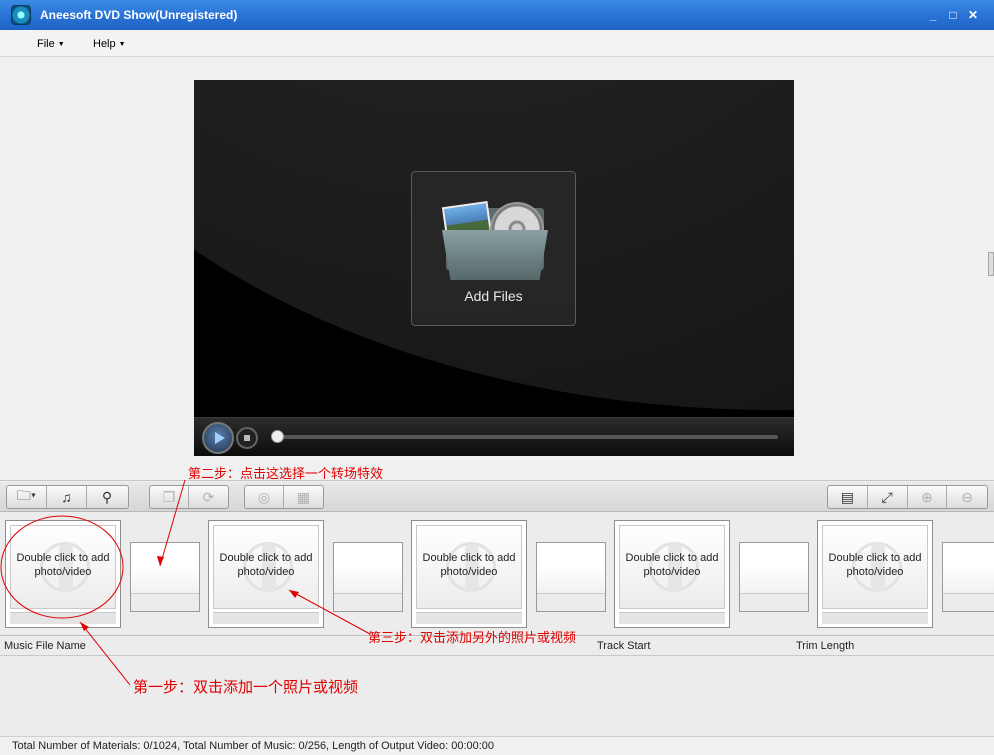 The image size is (994, 755). Describe the element at coordinates (218, 438) in the screenshot. I see `play-button` at that location.